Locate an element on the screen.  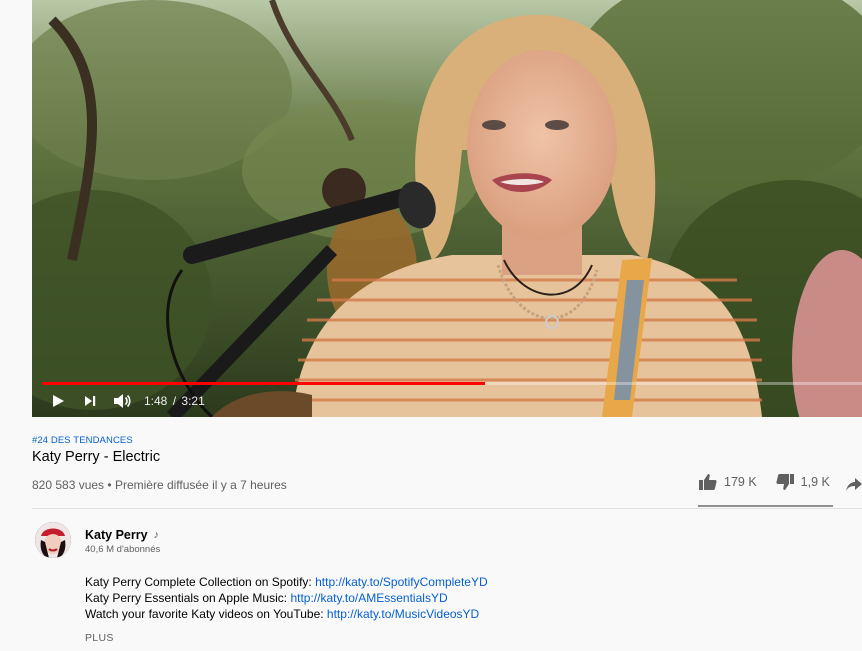
channel-avatar is located at coordinates (53, 540).